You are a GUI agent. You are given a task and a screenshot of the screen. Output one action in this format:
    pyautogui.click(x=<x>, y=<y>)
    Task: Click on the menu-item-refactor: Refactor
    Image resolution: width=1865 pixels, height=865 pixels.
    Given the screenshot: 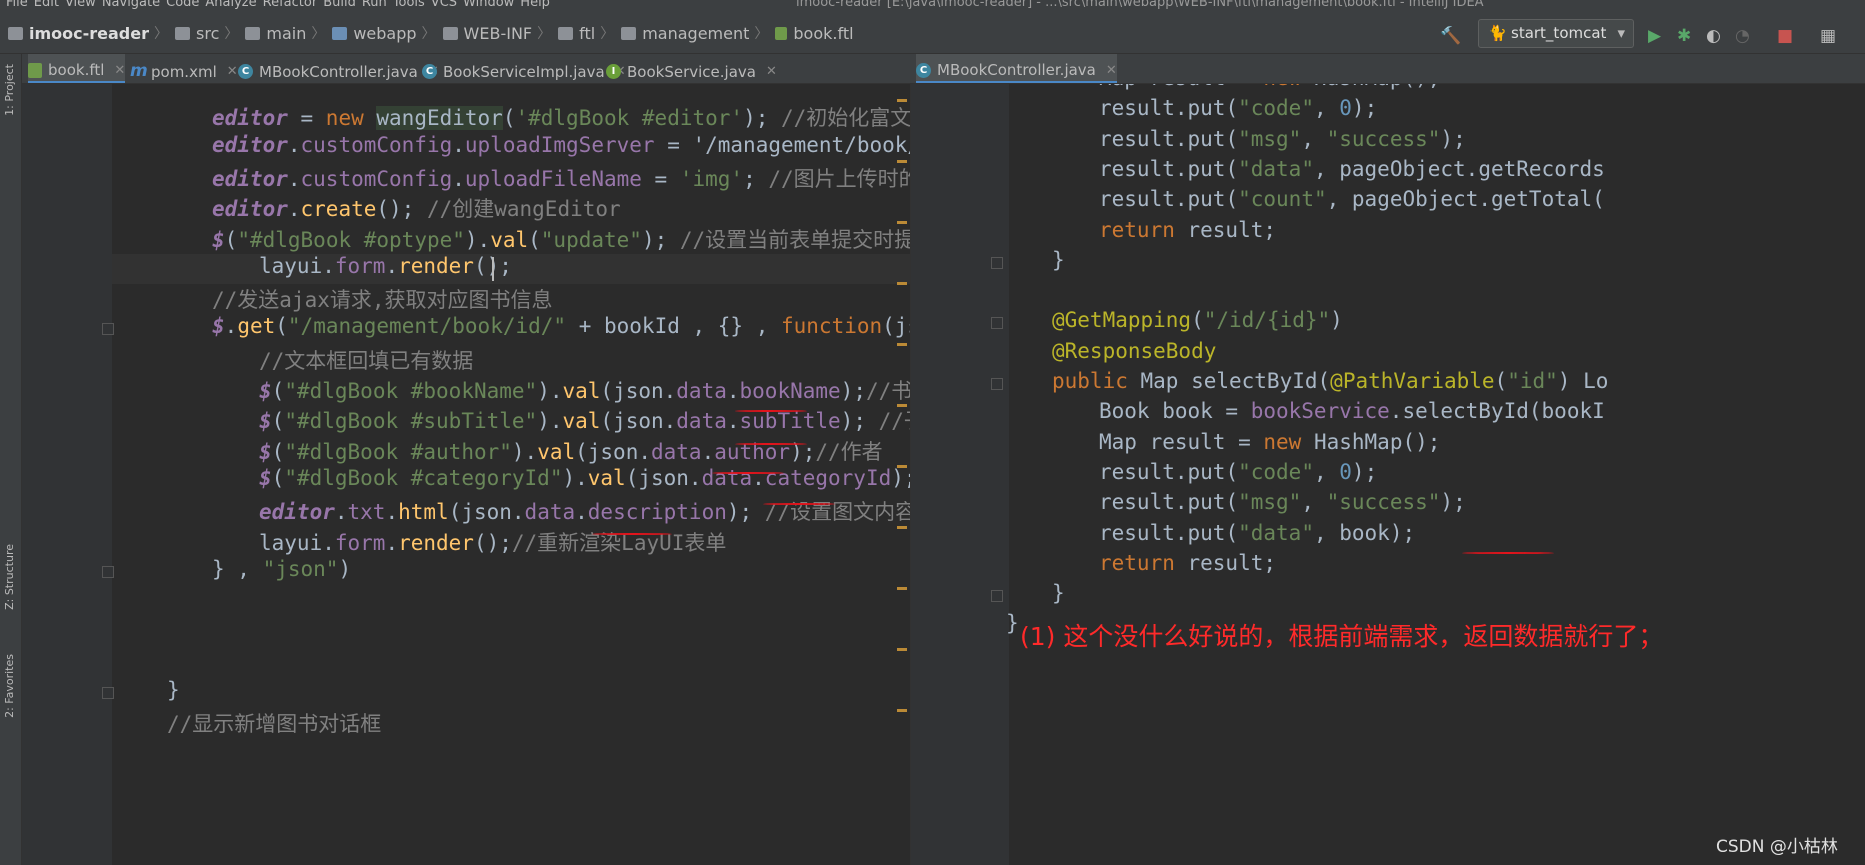 What is the action you would take?
    pyautogui.click(x=290, y=5)
    